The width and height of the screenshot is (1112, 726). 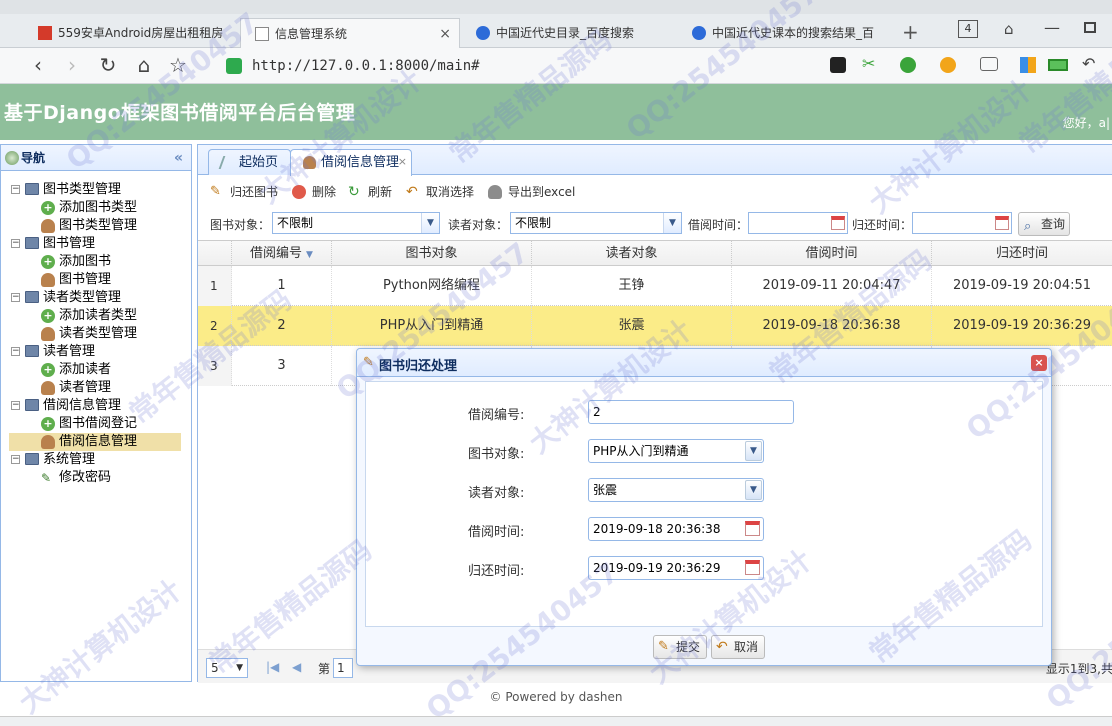 What do you see at coordinates (309, 255) in the screenshot?
I see `sort-icon: ▼` at bounding box center [309, 255].